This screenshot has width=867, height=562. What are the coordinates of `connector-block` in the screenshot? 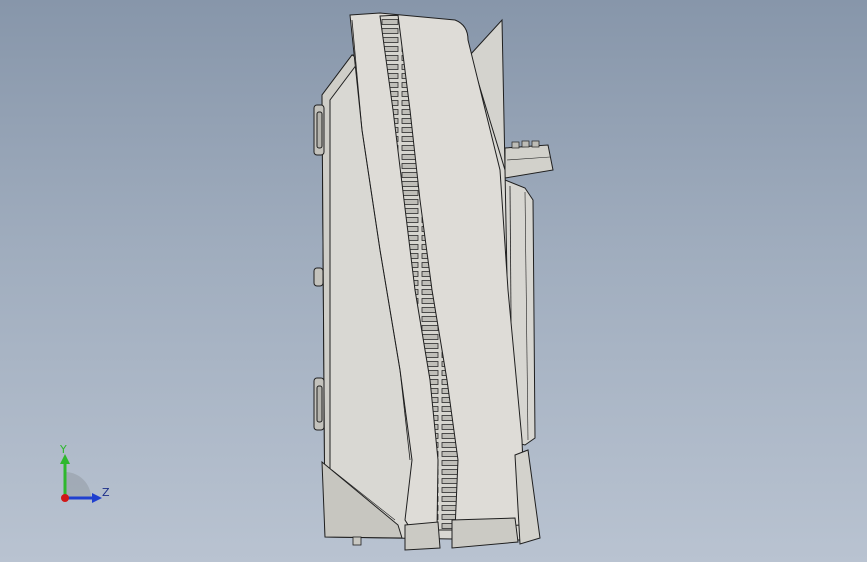 It's located at (529, 161).